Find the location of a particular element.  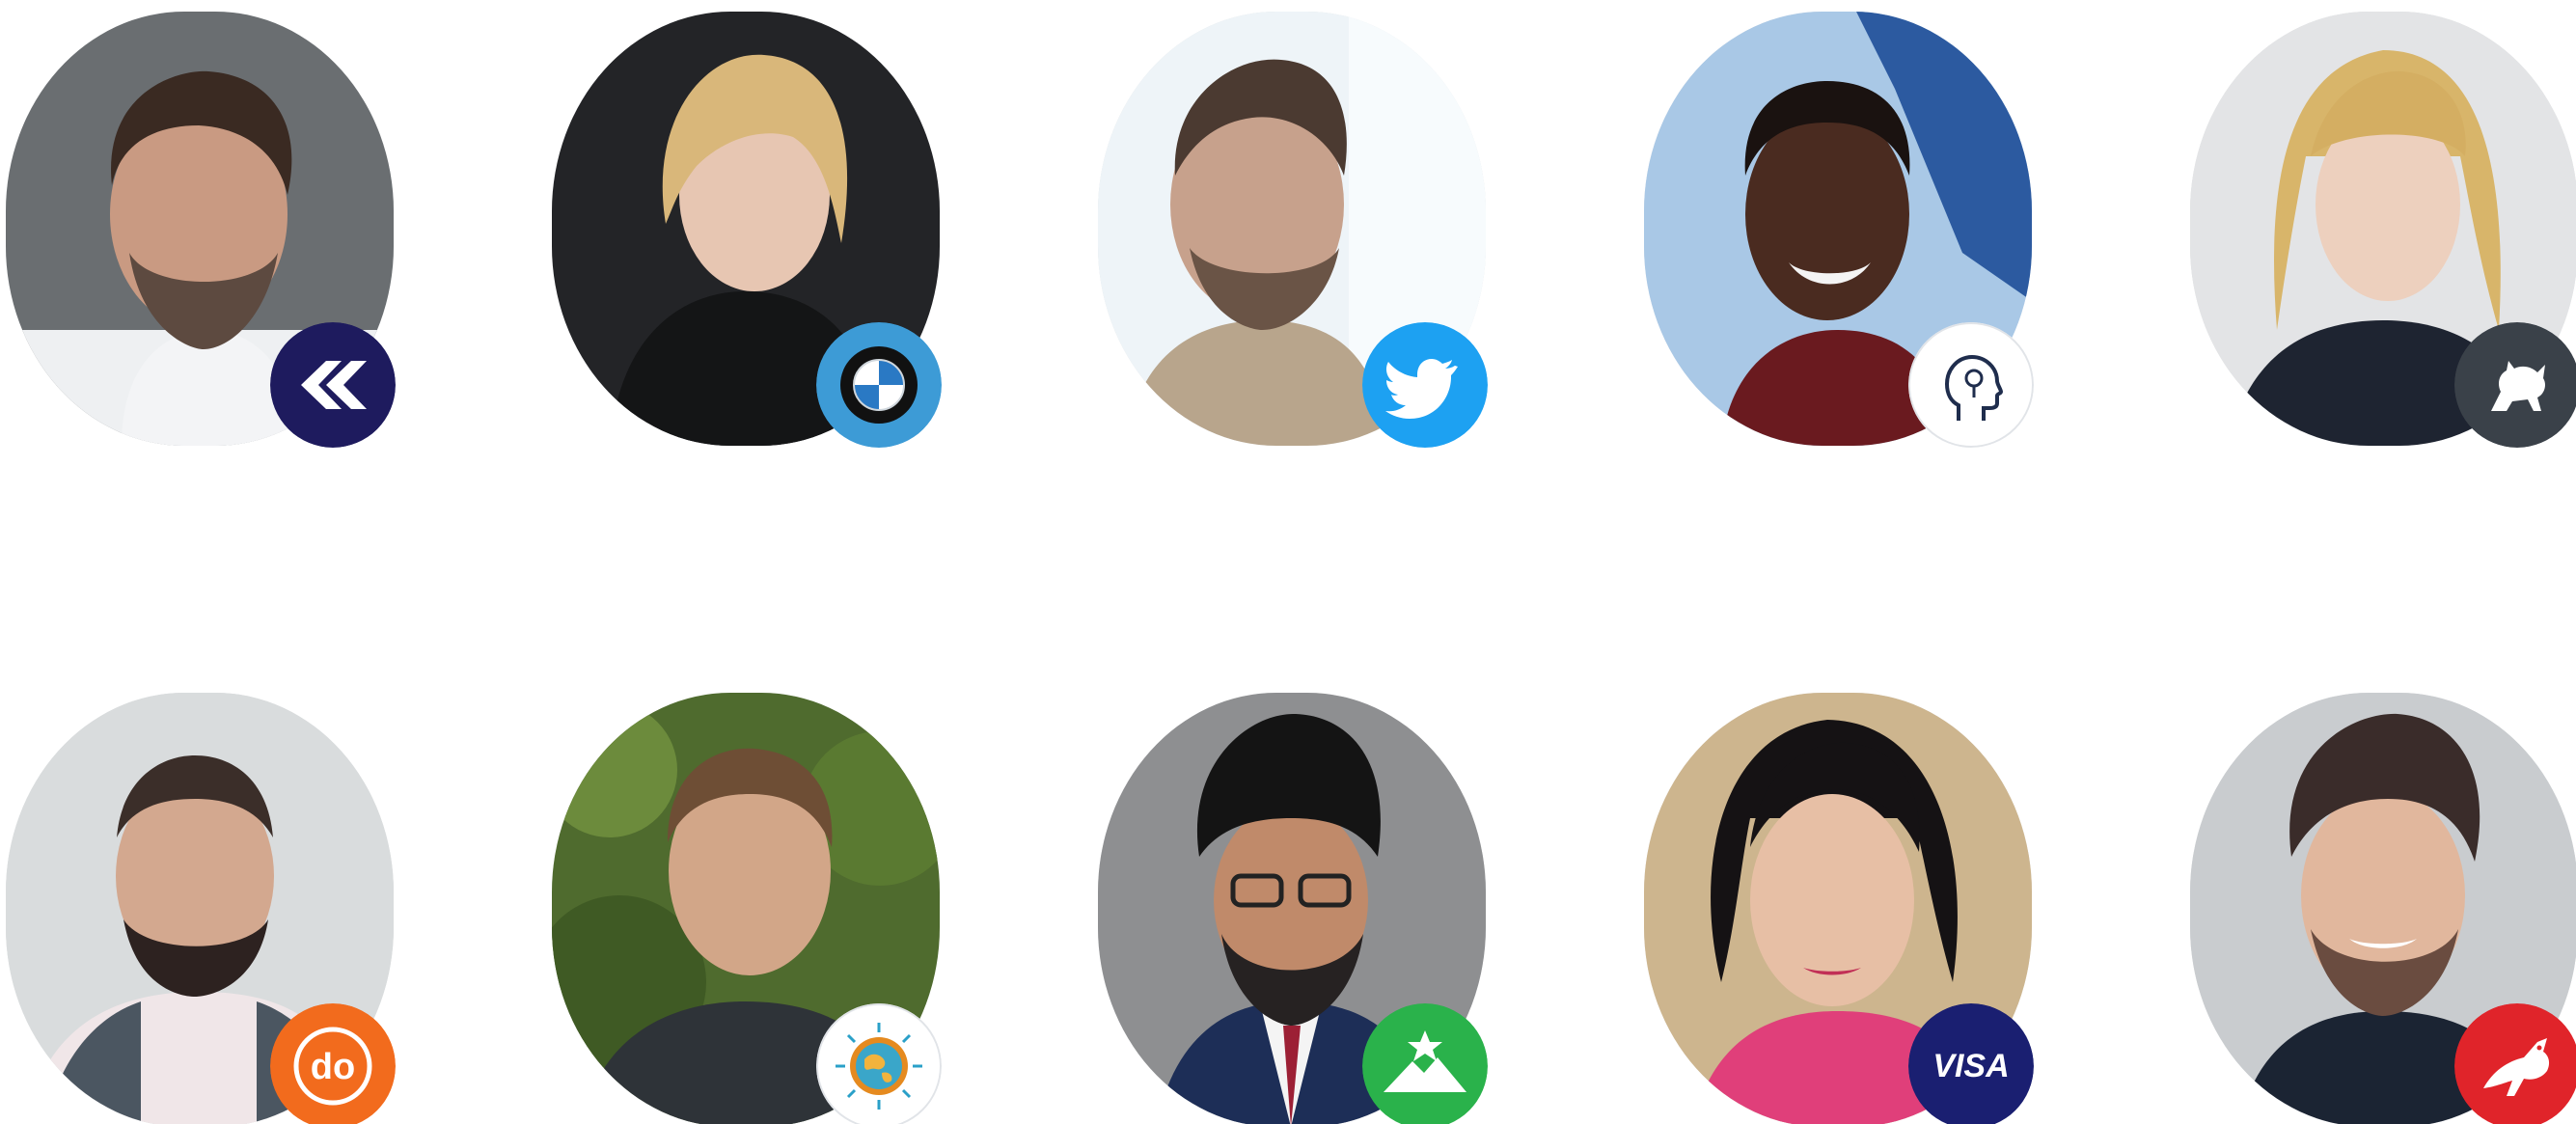

company-badge: VISA is located at coordinates (1971, 1064).